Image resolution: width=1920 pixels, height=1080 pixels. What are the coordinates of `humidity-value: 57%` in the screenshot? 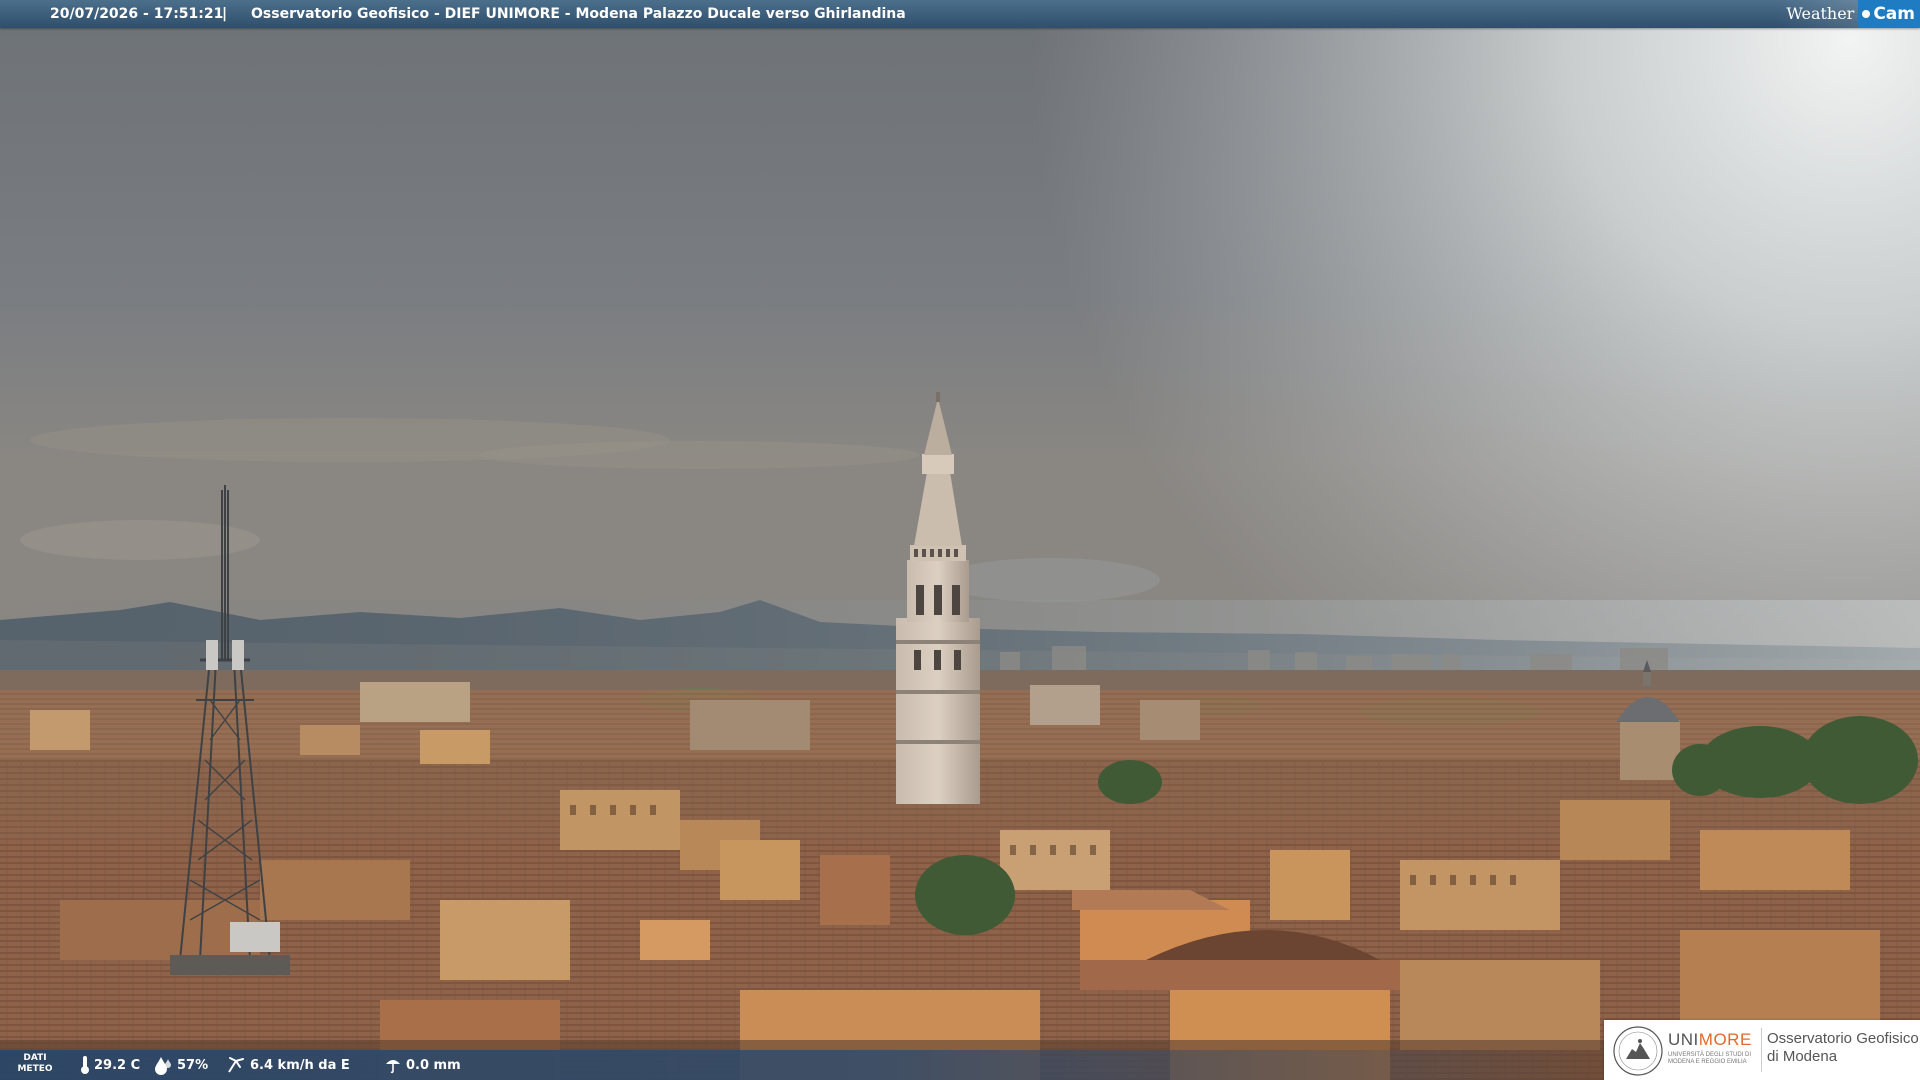 It's located at (193, 1065).